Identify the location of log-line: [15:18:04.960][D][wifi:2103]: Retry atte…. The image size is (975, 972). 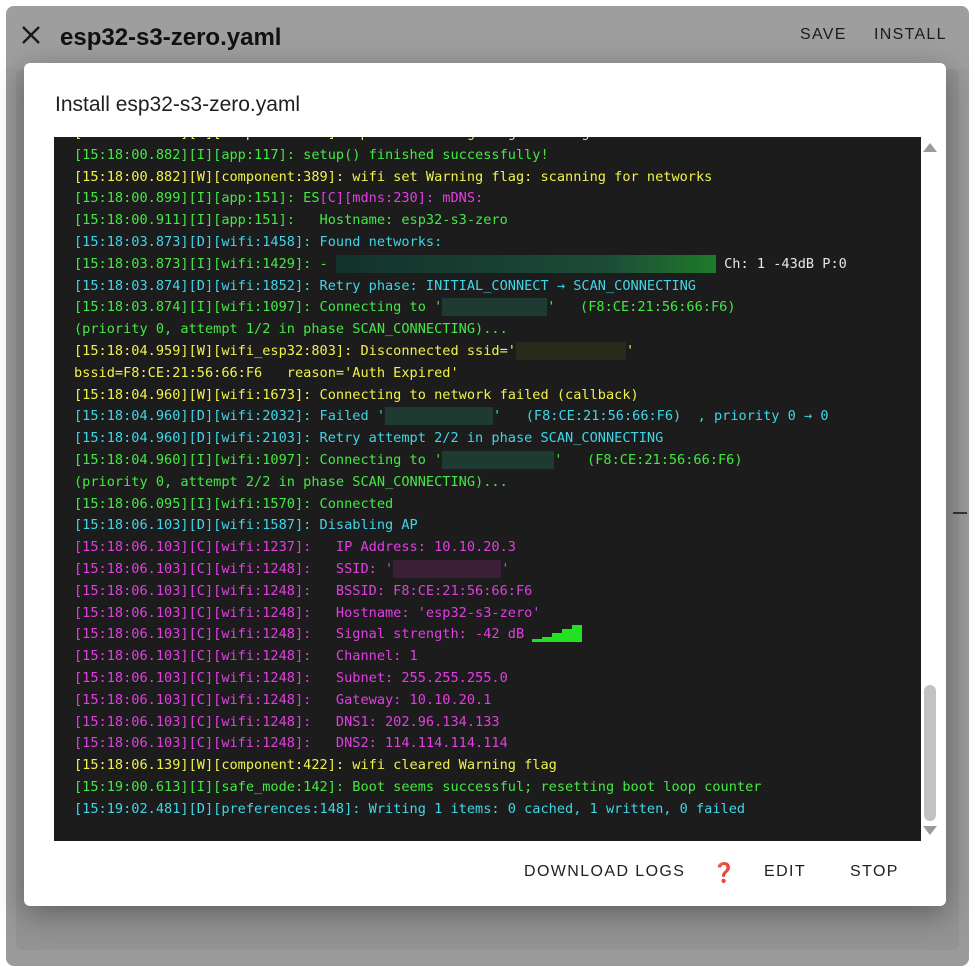
(496, 439).